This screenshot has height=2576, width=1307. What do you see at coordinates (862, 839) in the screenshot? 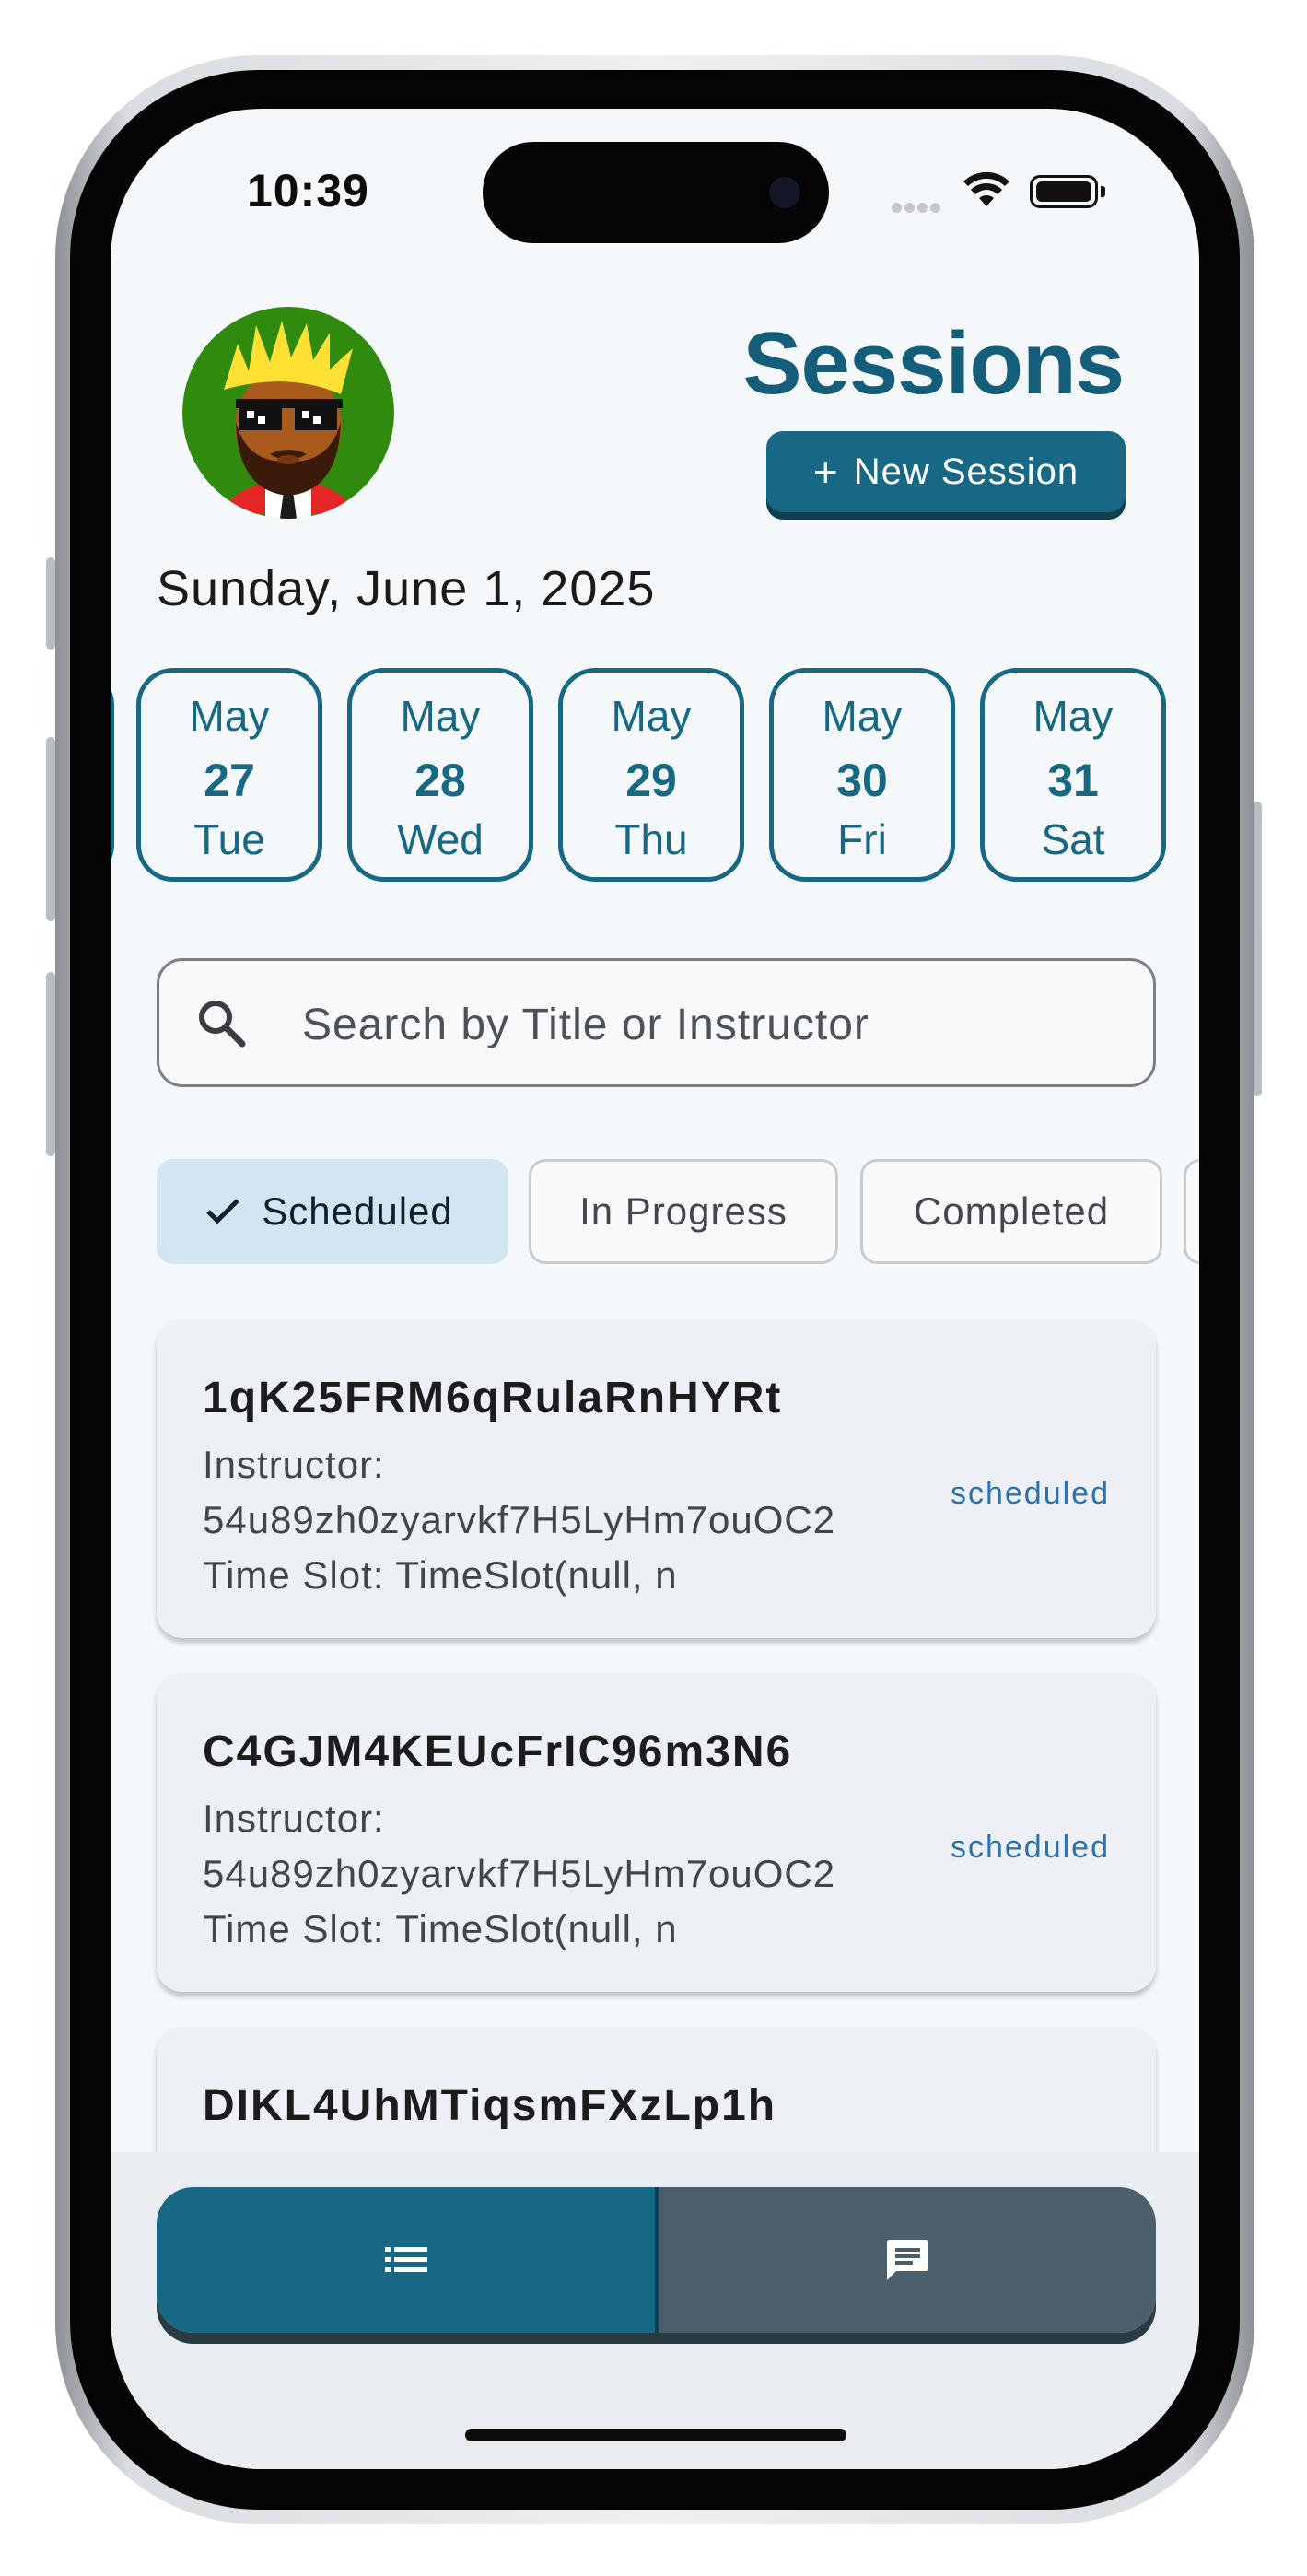
I see `day-weekday: Fri` at bounding box center [862, 839].